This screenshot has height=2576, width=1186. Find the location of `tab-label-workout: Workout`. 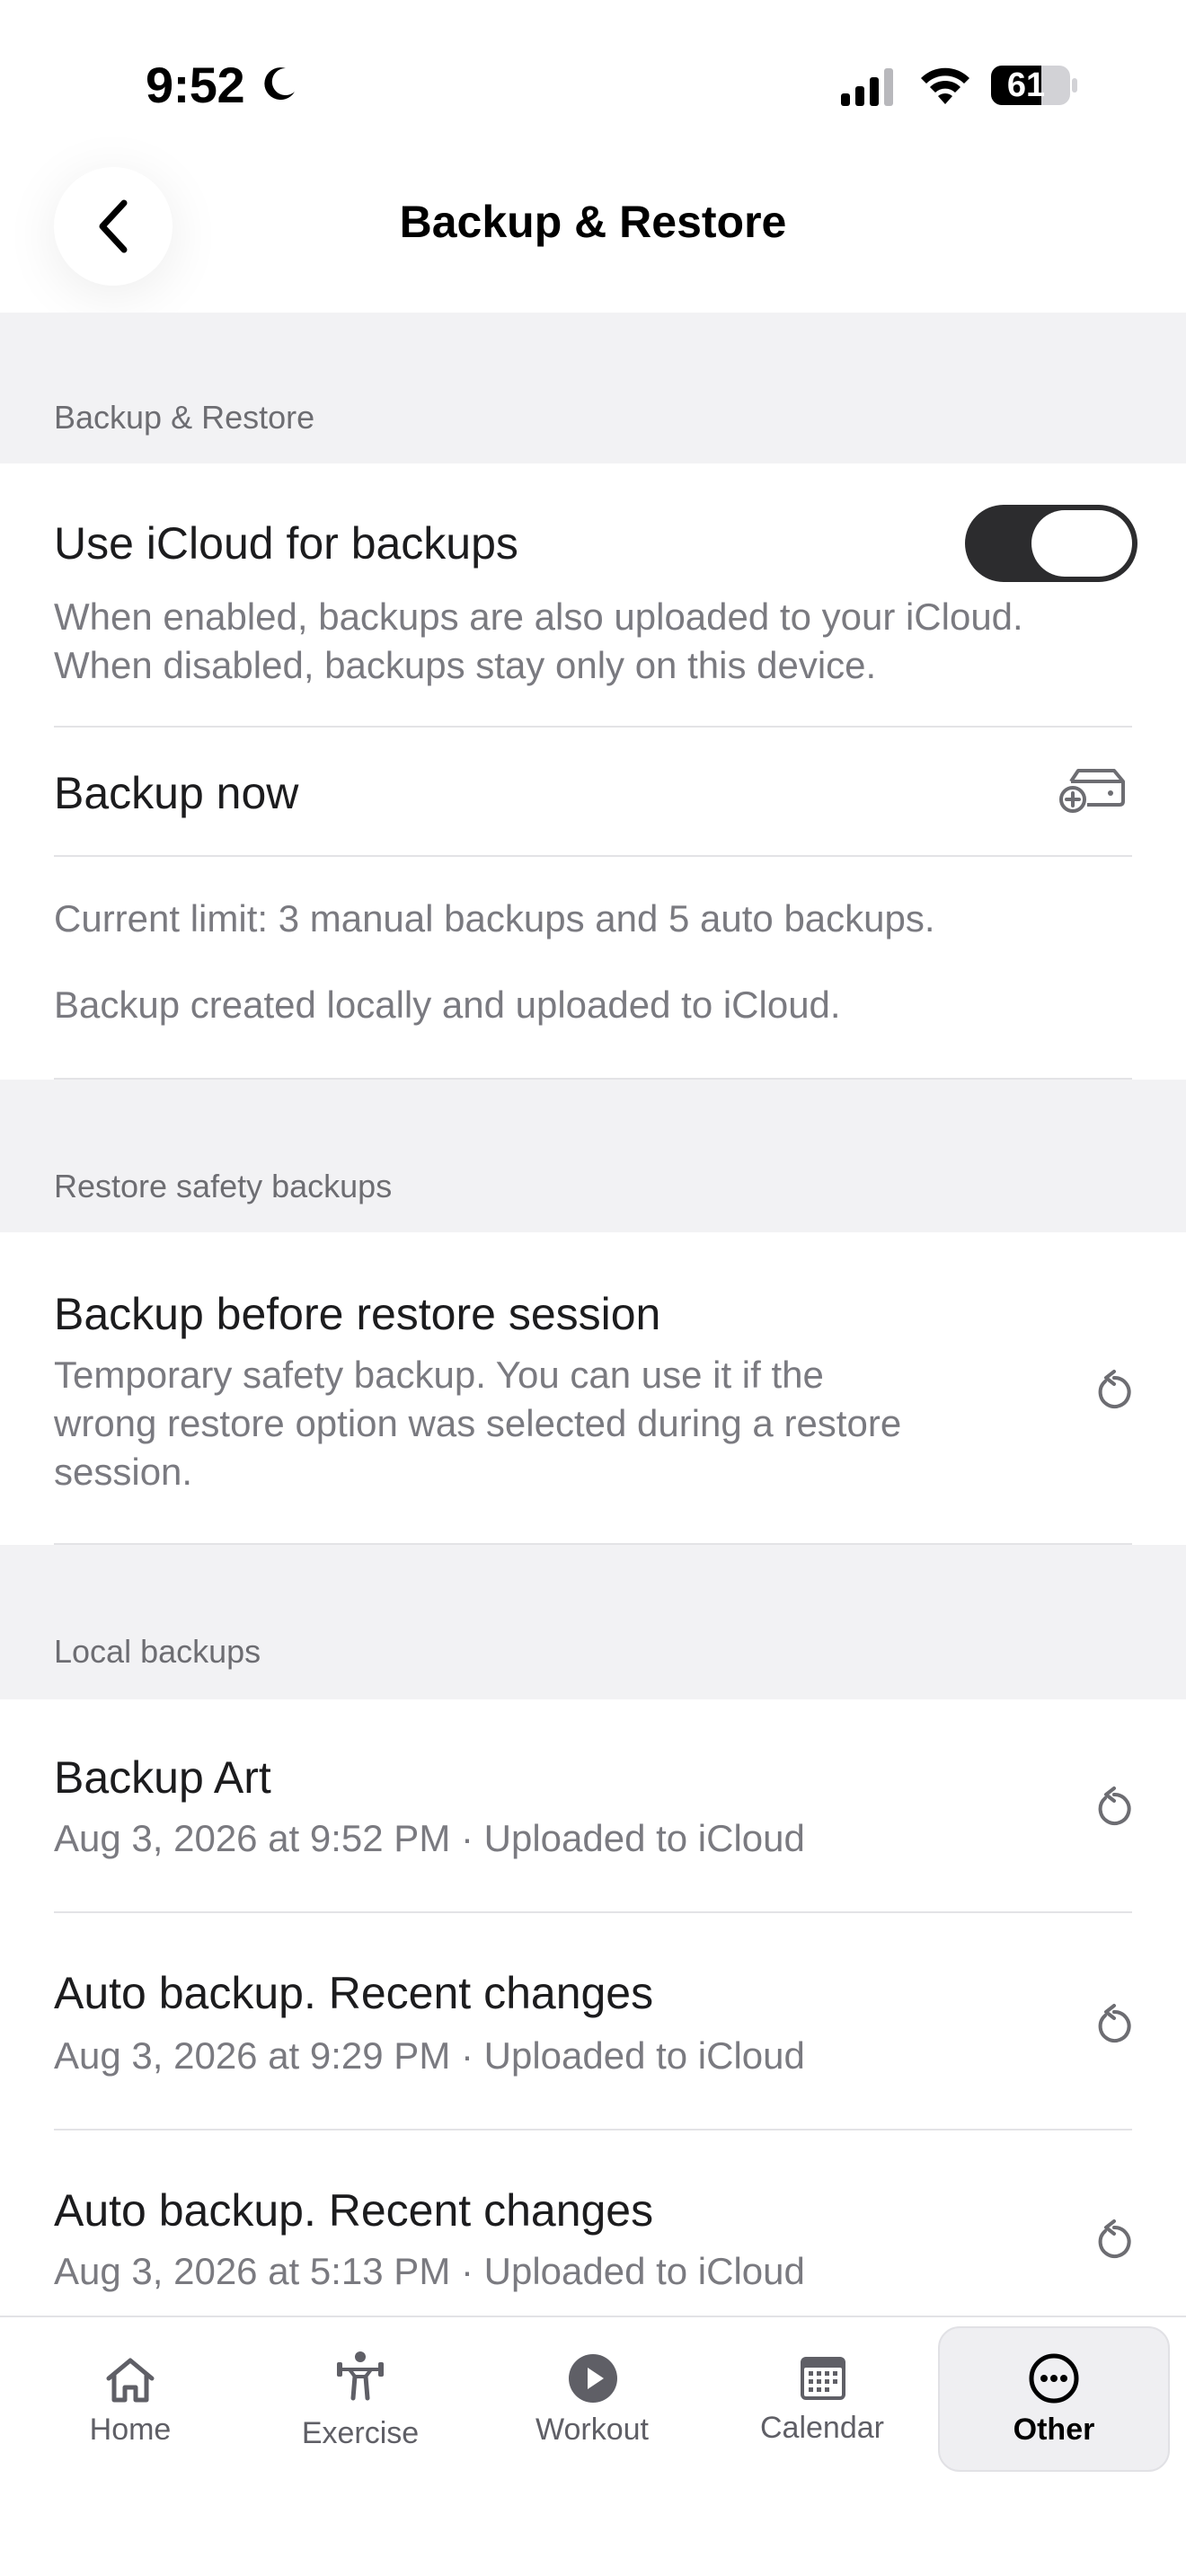

tab-label-workout: Workout is located at coordinates (592, 2430).